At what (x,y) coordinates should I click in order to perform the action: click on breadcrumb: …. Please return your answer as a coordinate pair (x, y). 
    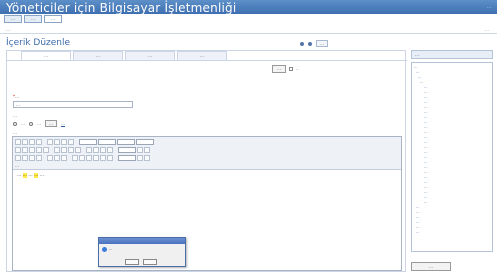
    Looking at the image, I should click on (8, 29).